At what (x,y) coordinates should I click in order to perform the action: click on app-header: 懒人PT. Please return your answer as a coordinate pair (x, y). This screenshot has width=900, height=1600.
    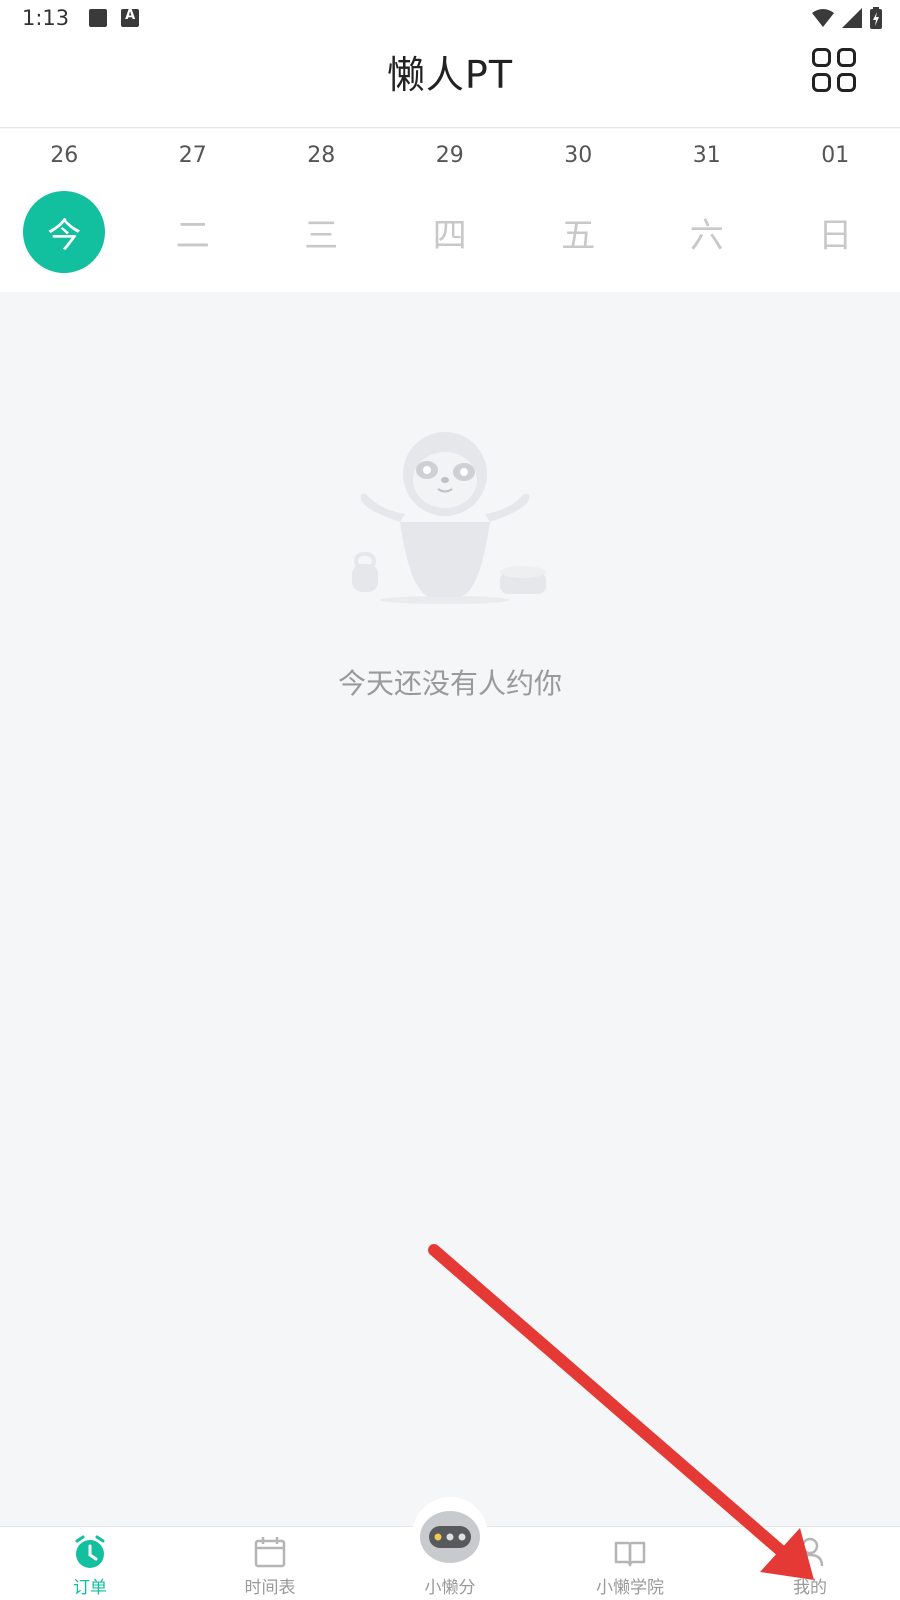
    Looking at the image, I should click on (450, 82).